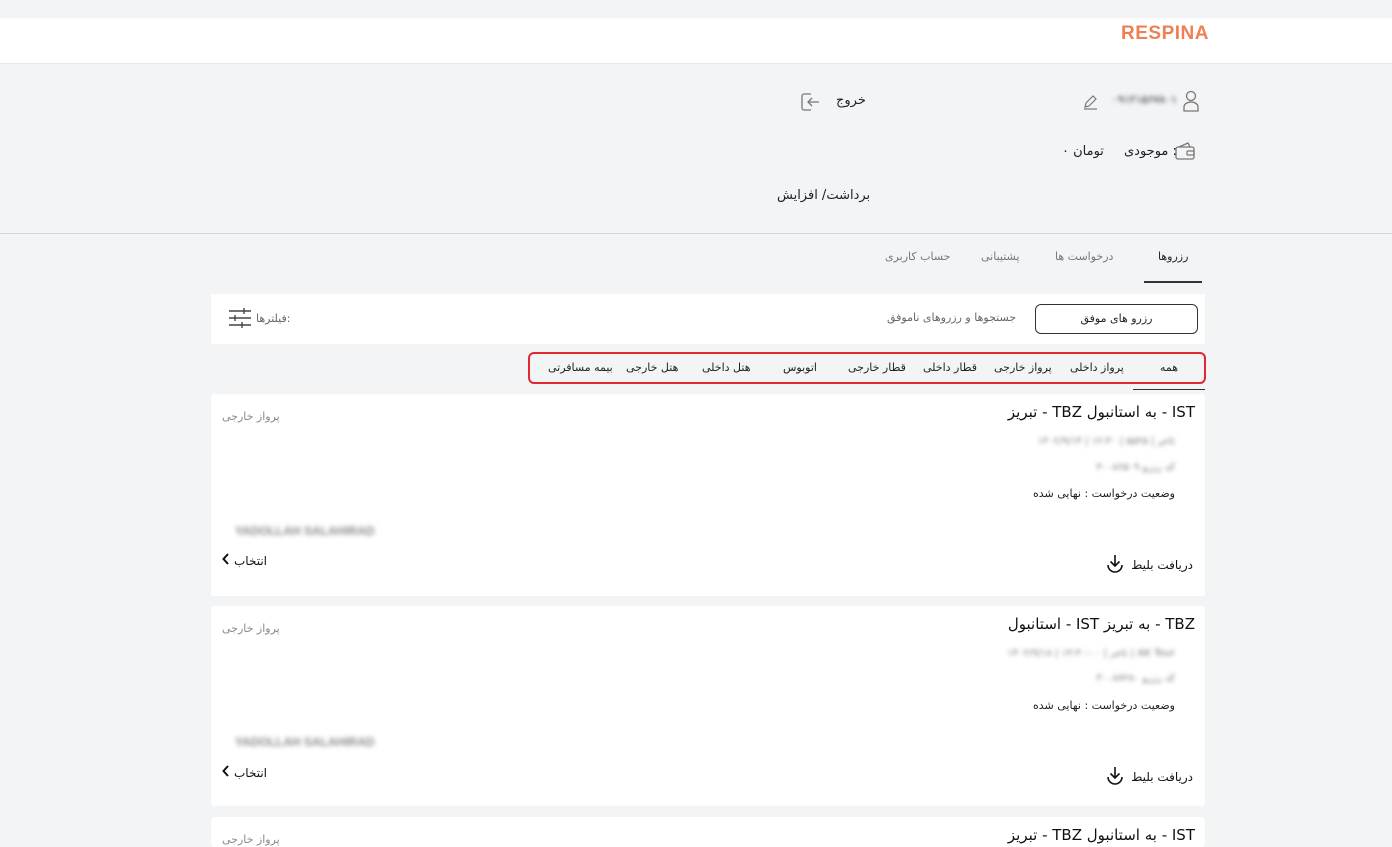 The height and width of the screenshot is (847, 1392). I want to click on balance-label: موجودی :, so click(1150, 151).